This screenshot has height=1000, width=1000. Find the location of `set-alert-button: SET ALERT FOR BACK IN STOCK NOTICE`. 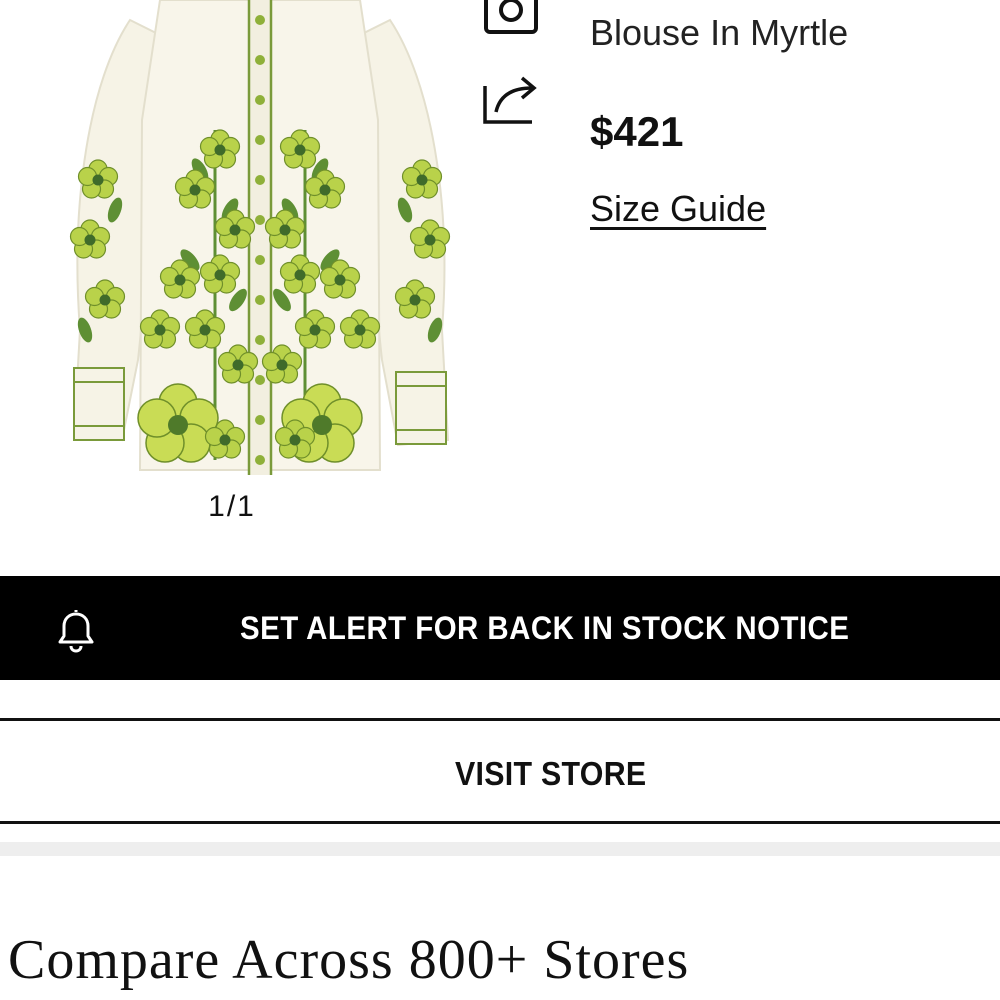

set-alert-button: SET ALERT FOR BACK IN STOCK NOTICE is located at coordinates (500, 628).